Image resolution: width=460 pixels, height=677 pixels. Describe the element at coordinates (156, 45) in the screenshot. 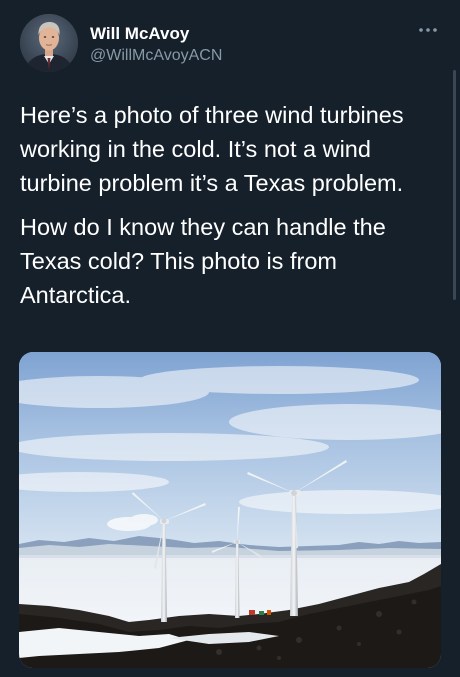

I see `tweet-author: Will McAvoy @WillMcAvoyACN` at that location.